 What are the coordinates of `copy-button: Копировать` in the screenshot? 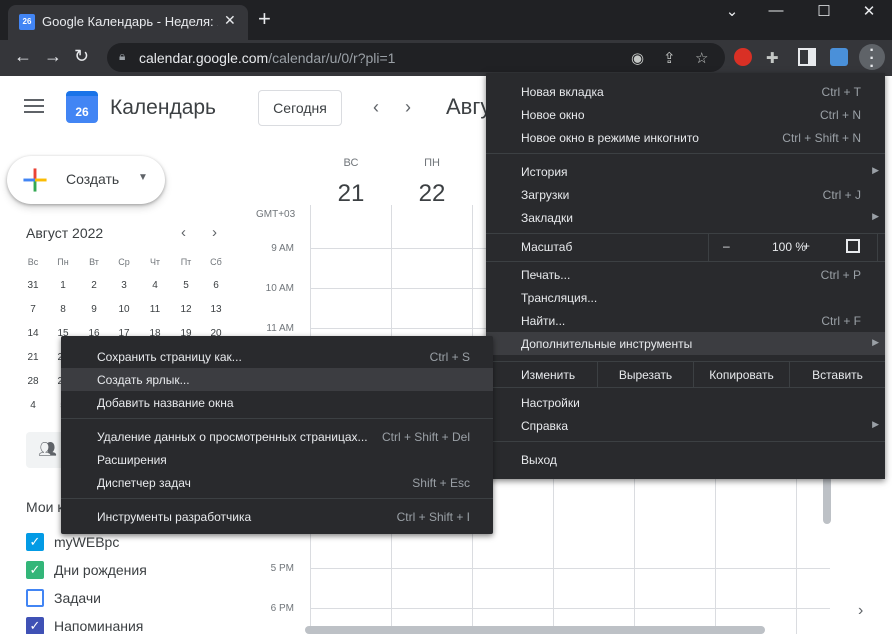 It's located at (741, 374).